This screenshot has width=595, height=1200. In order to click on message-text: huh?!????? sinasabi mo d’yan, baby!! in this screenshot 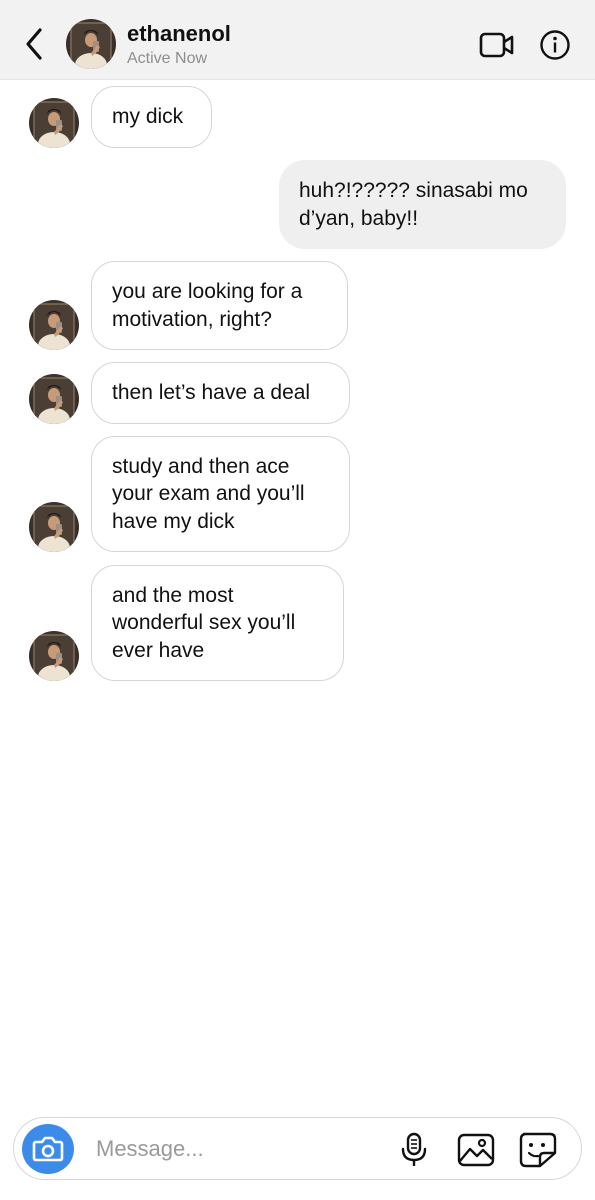, I will do `click(413, 204)`.